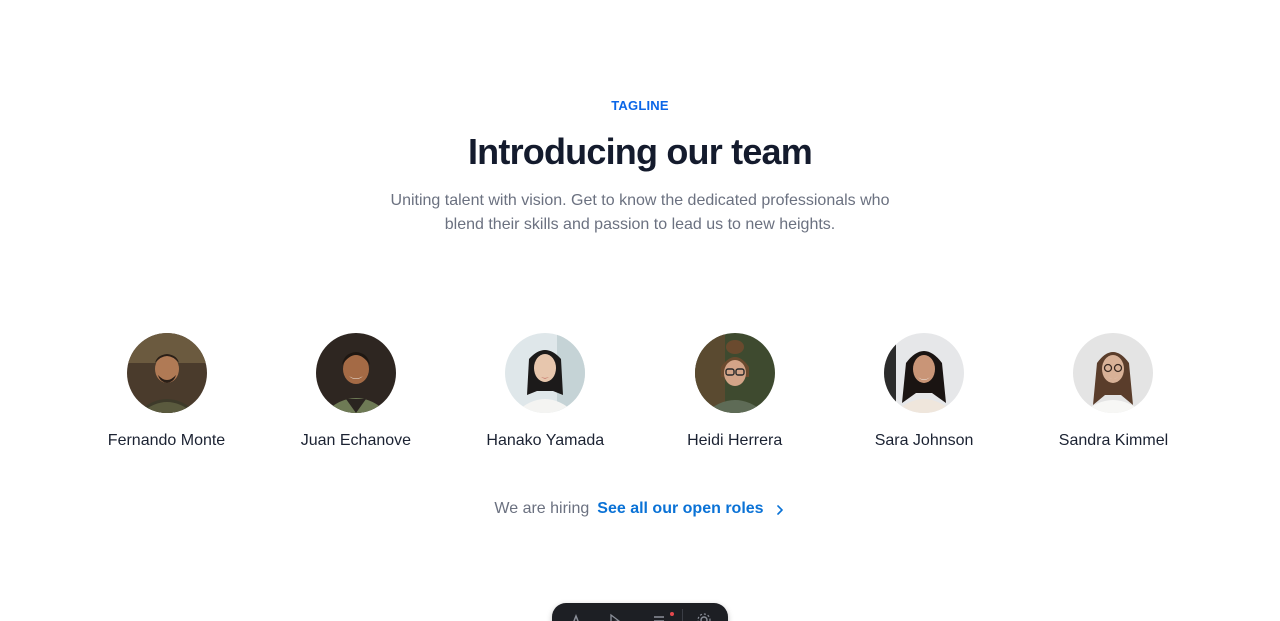 The width and height of the screenshot is (1280, 621). I want to click on team-member: Sandra Kimmel, so click(1113, 391).